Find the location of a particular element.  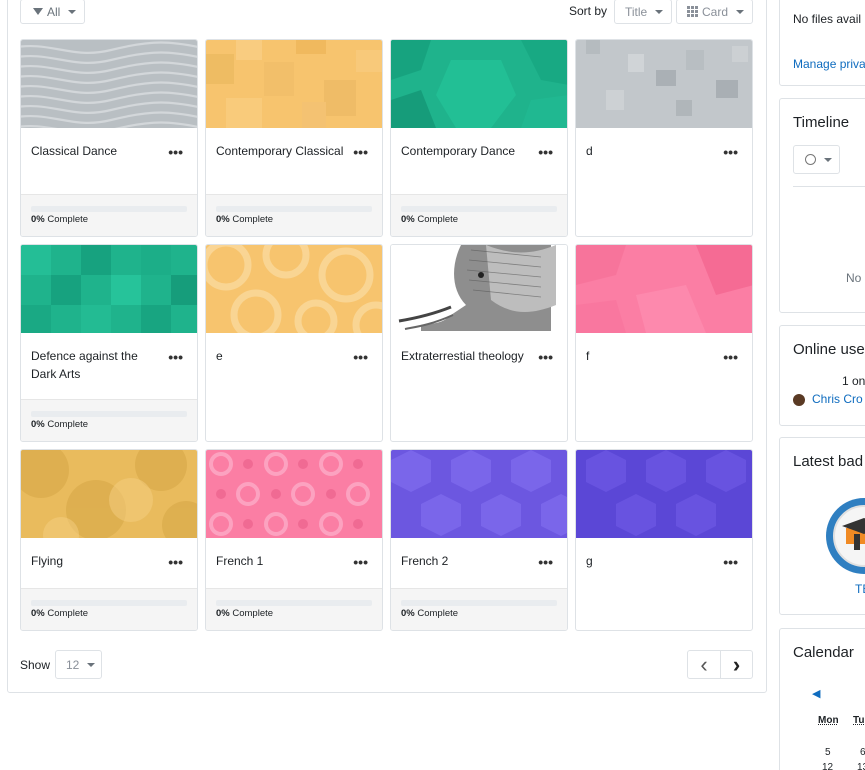

calendar-date: 13 is located at coordinates (861, 766).